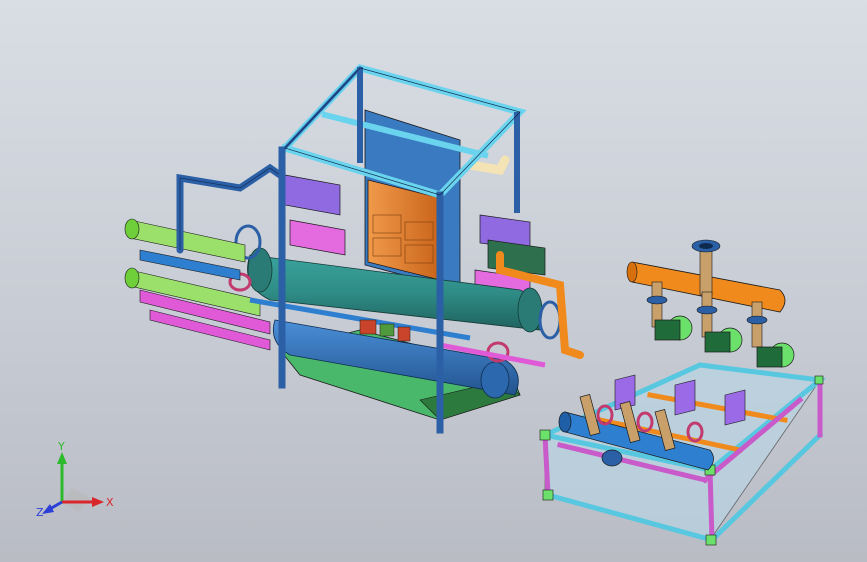 The image size is (867, 562). What do you see at coordinates (61, 446) in the screenshot?
I see `y-axis-label: Y` at bounding box center [61, 446].